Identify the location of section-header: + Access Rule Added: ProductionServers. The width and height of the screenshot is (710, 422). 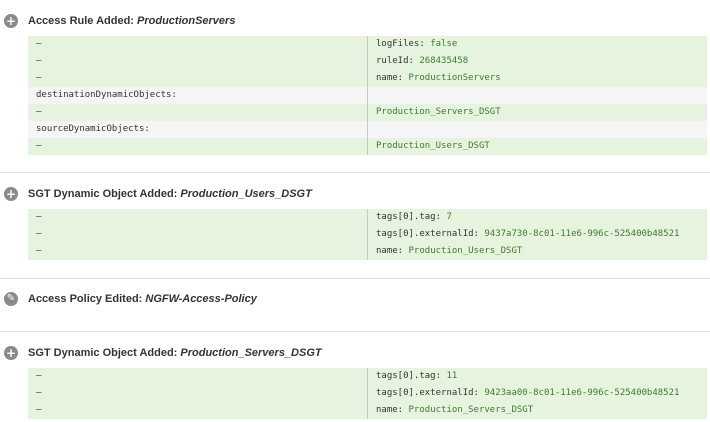
(355, 22).